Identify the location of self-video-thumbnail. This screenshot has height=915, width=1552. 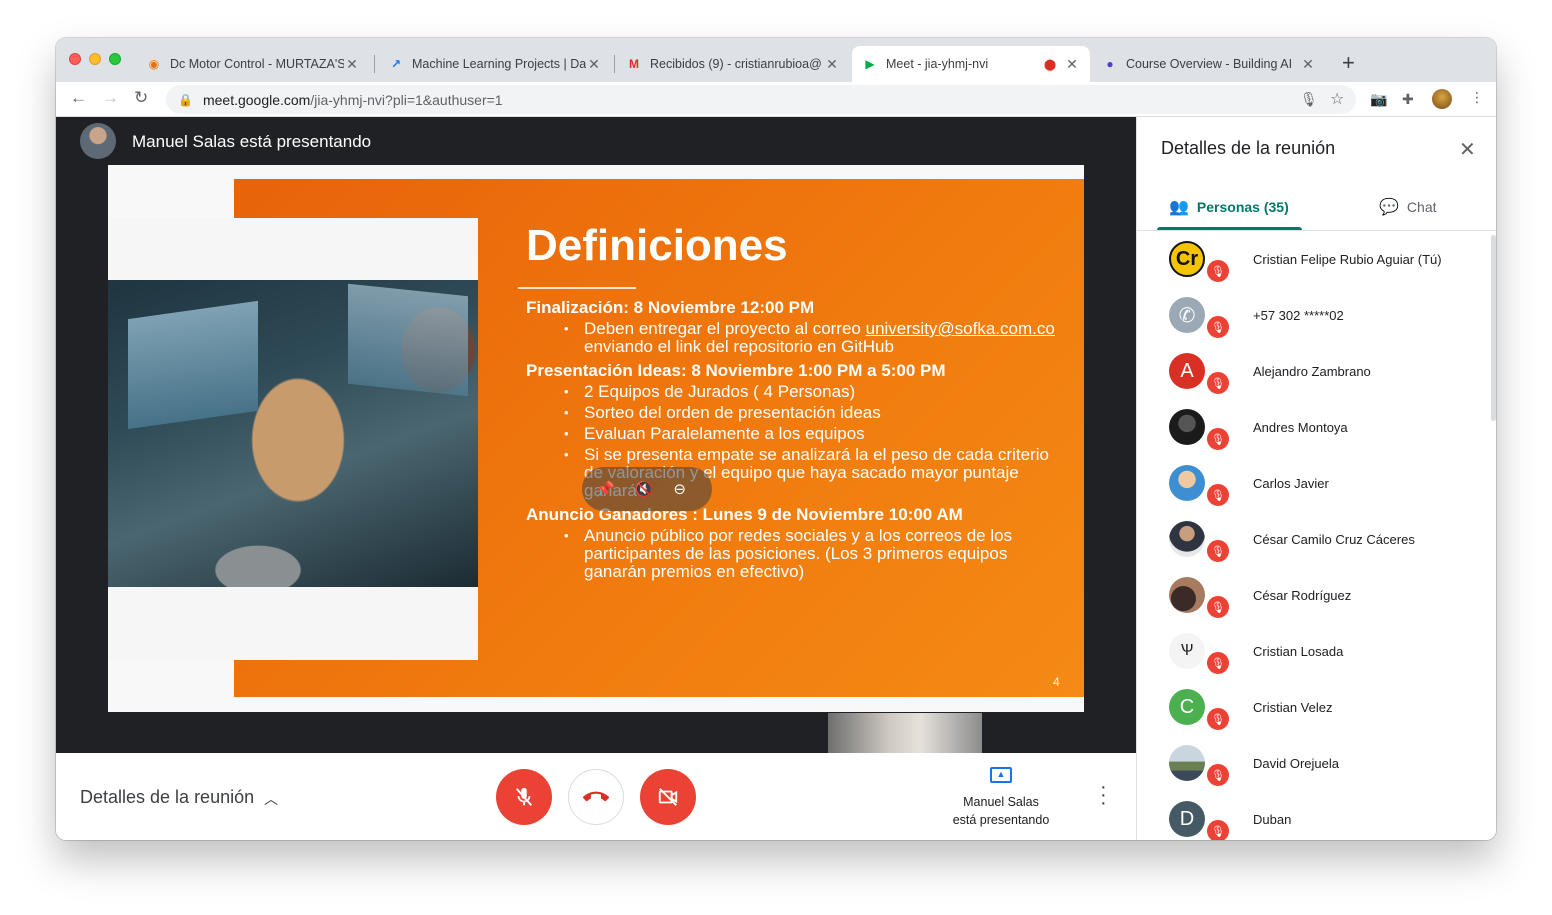
(905, 733).